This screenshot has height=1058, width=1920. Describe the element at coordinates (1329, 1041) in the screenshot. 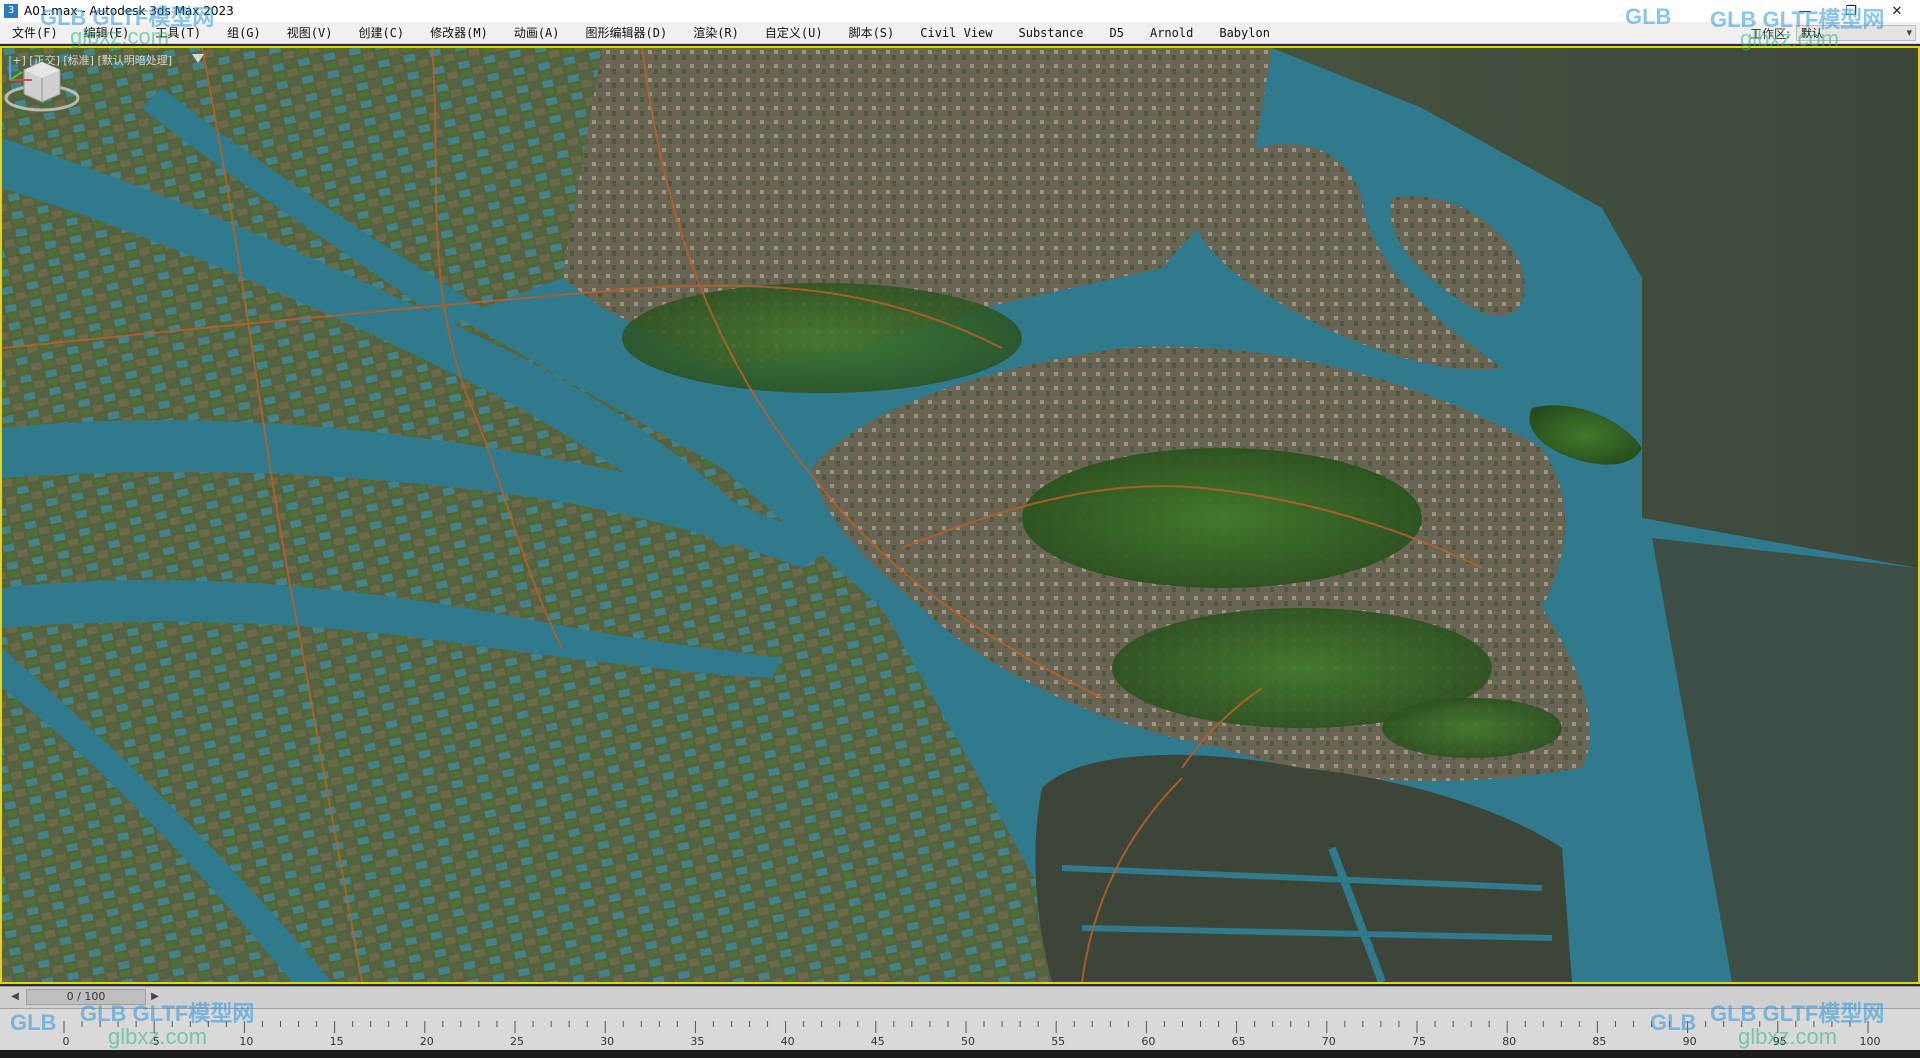

I see `ruler-tick-label: 70` at that location.